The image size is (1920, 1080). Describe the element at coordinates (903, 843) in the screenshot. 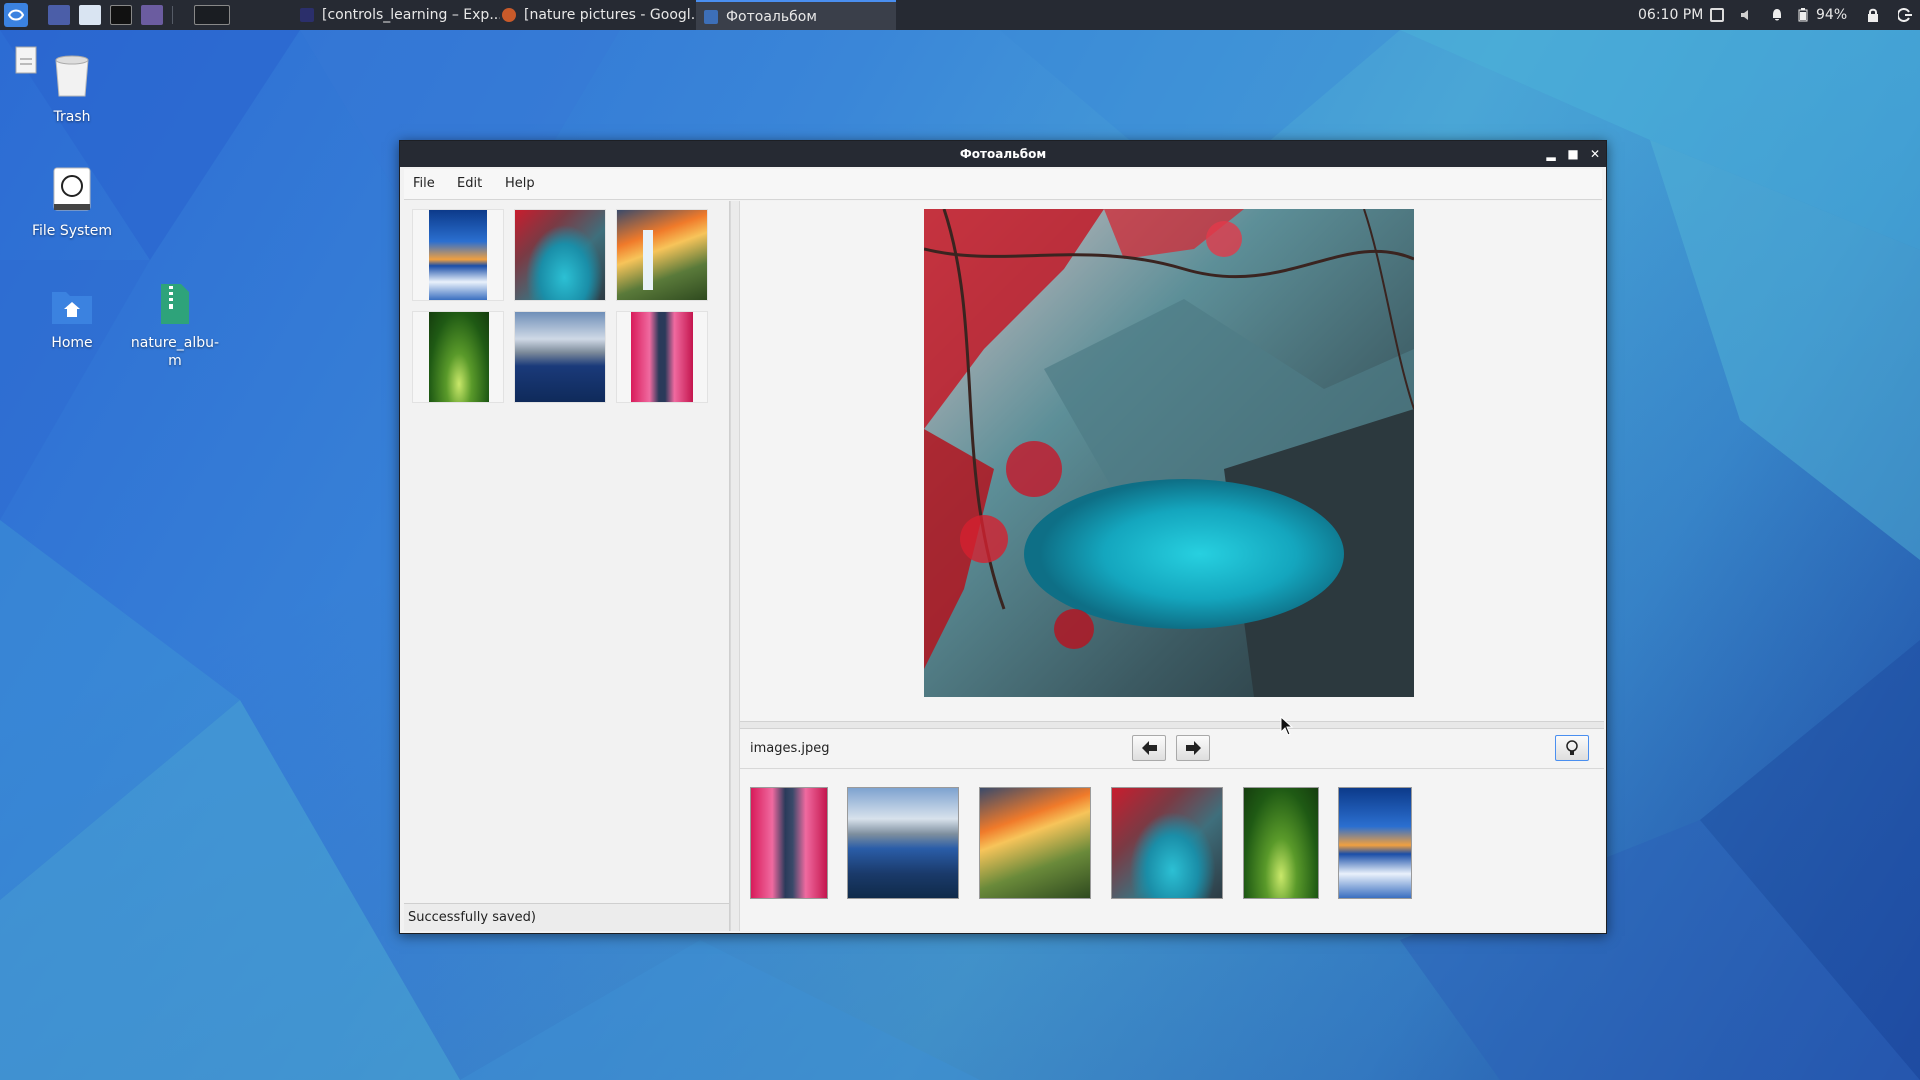

I see `film-thumb-mountain-lake` at that location.